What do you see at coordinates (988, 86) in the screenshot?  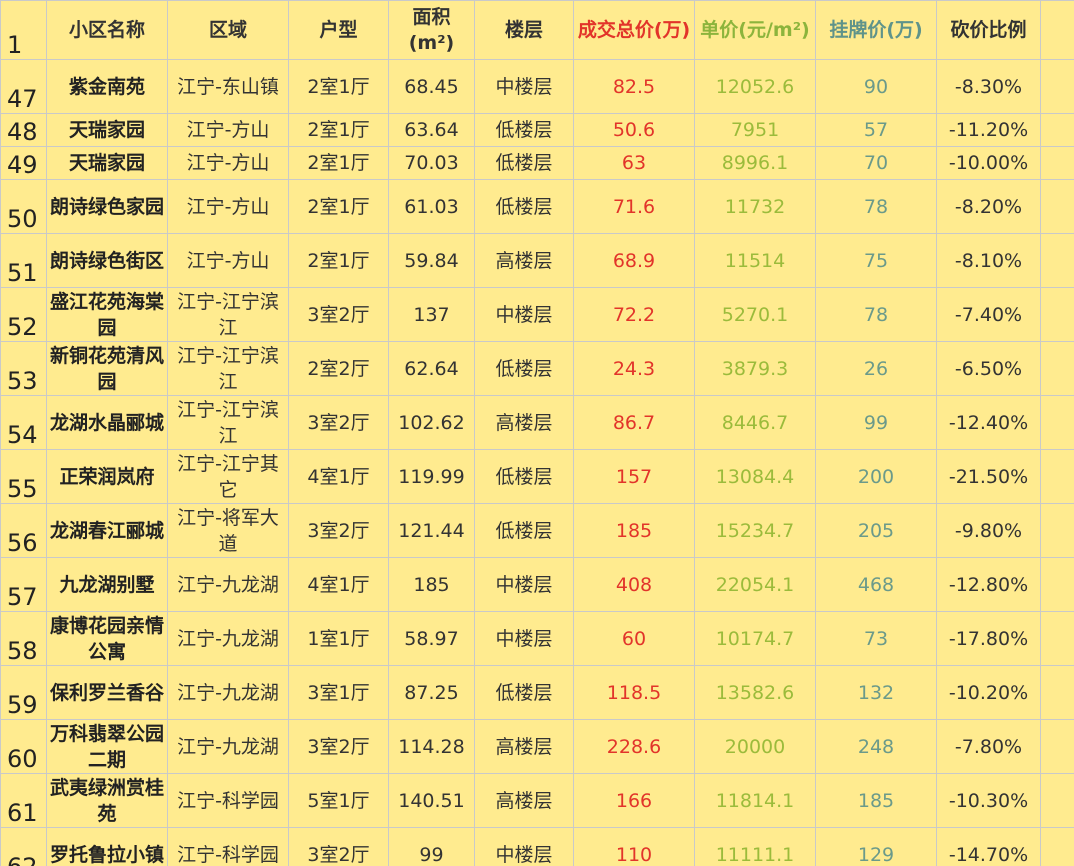 I see `cell-discount-ratio: -8.30%` at bounding box center [988, 86].